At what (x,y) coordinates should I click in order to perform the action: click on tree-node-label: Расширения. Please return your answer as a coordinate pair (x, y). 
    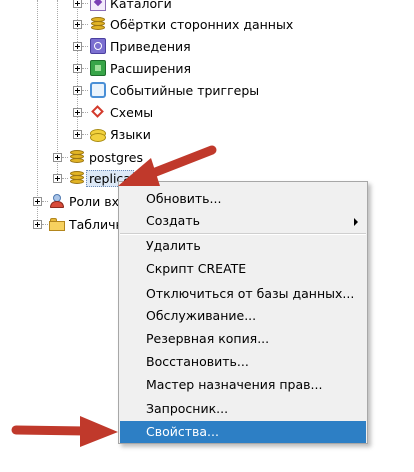
    Looking at the image, I should click on (151, 68).